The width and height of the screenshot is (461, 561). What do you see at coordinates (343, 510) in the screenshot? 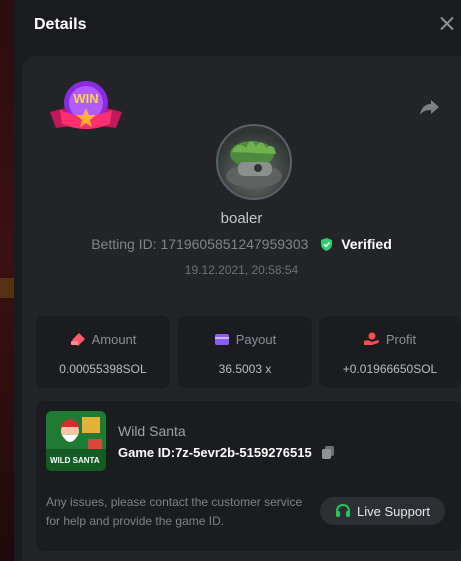
I see `headset-icon` at bounding box center [343, 510].